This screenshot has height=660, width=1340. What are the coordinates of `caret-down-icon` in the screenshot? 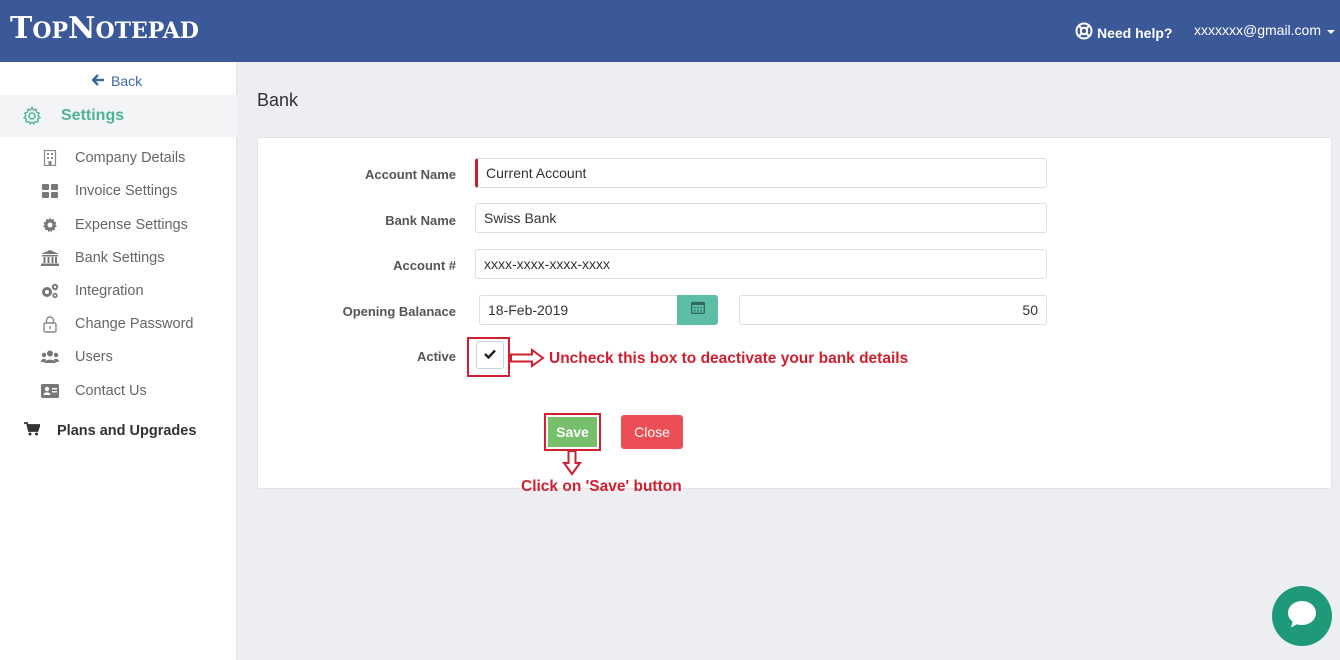 It's located at (1331, 30).